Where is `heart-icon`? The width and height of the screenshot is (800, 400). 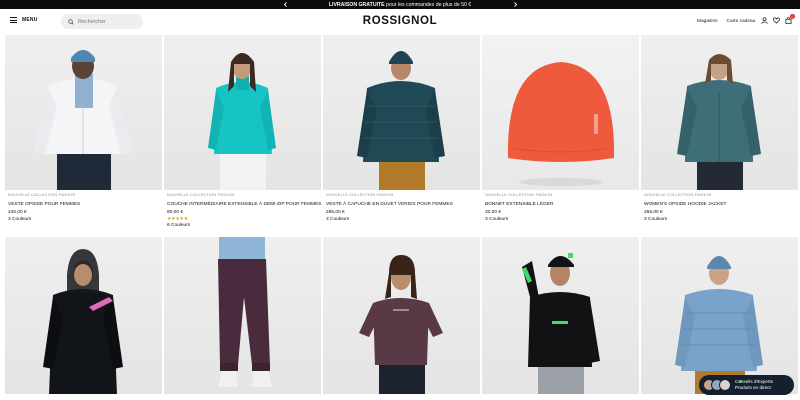 heart-icon is located at coordinates (776, 20).